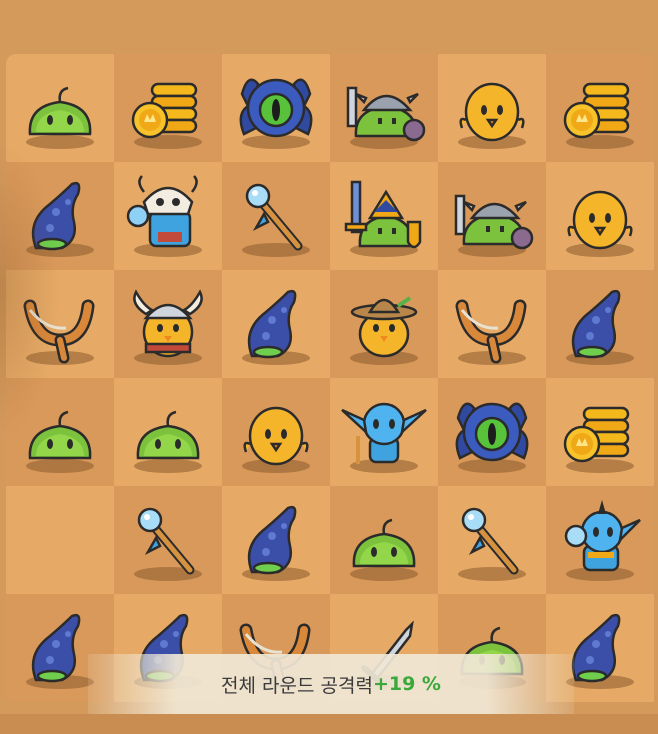 The height and width of the screenshot is (734, 658). Describe the element at coordinates (297, 685) in the screenshot. I see `buff-toast-label: 전체 라운드 공격력` at that location.